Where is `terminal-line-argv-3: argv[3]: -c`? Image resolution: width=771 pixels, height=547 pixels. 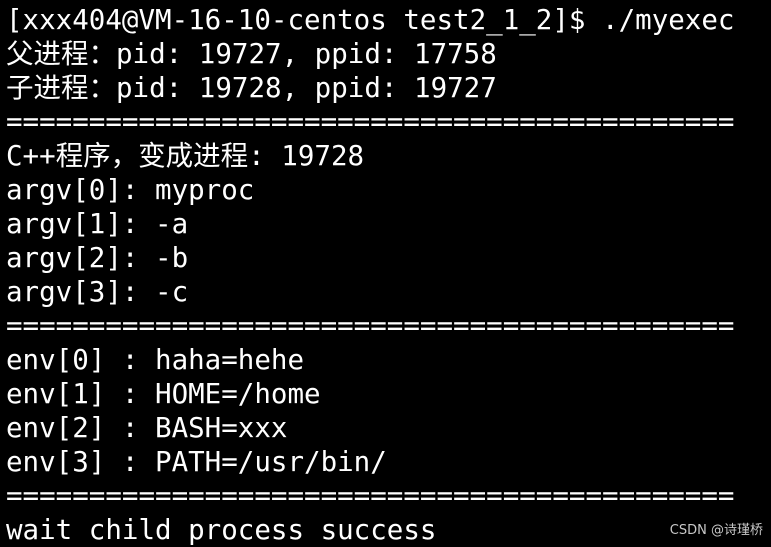
terminal-line-argv-3: argv[3]: -c is located at coordinates (97, 292).